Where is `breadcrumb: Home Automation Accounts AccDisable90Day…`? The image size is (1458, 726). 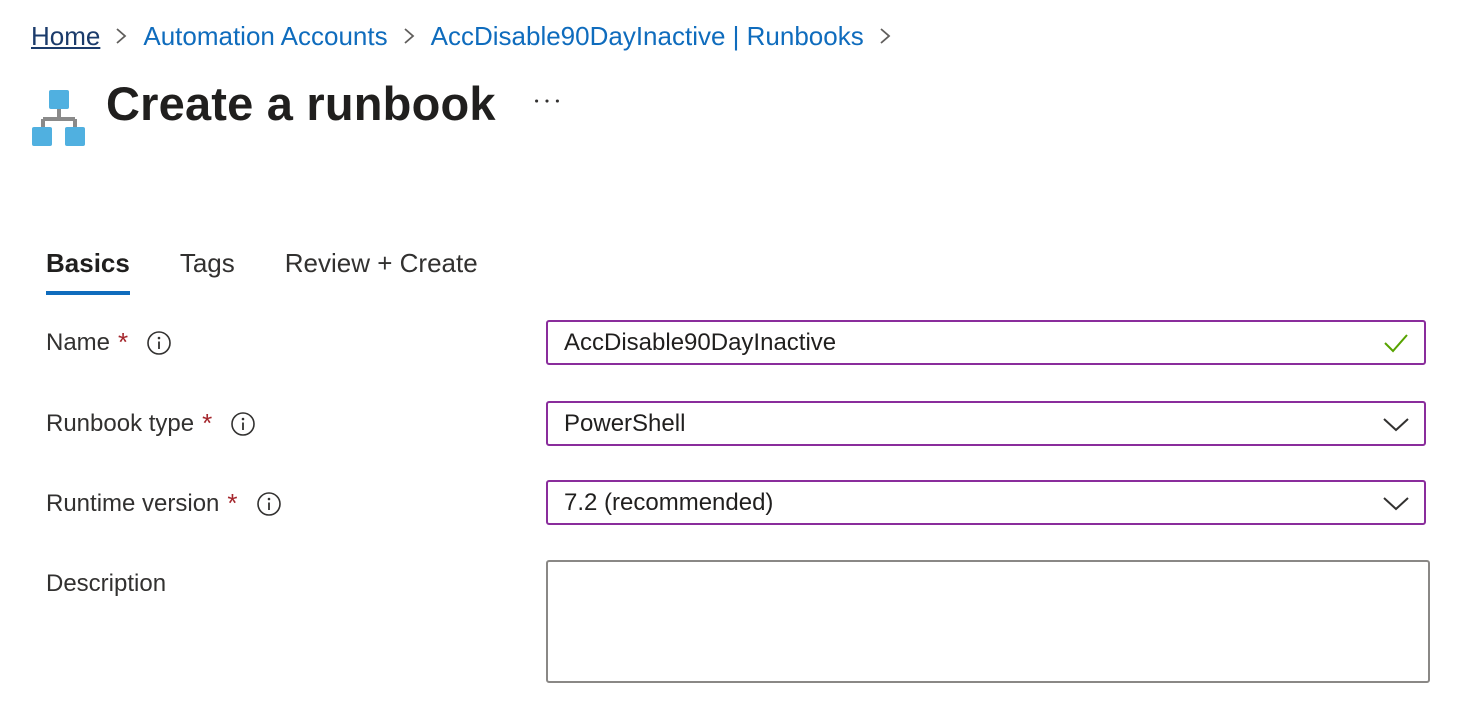 breadcrumb: Home Automation Accounts AccDisable90Day… is located at coordinates (469, 36).